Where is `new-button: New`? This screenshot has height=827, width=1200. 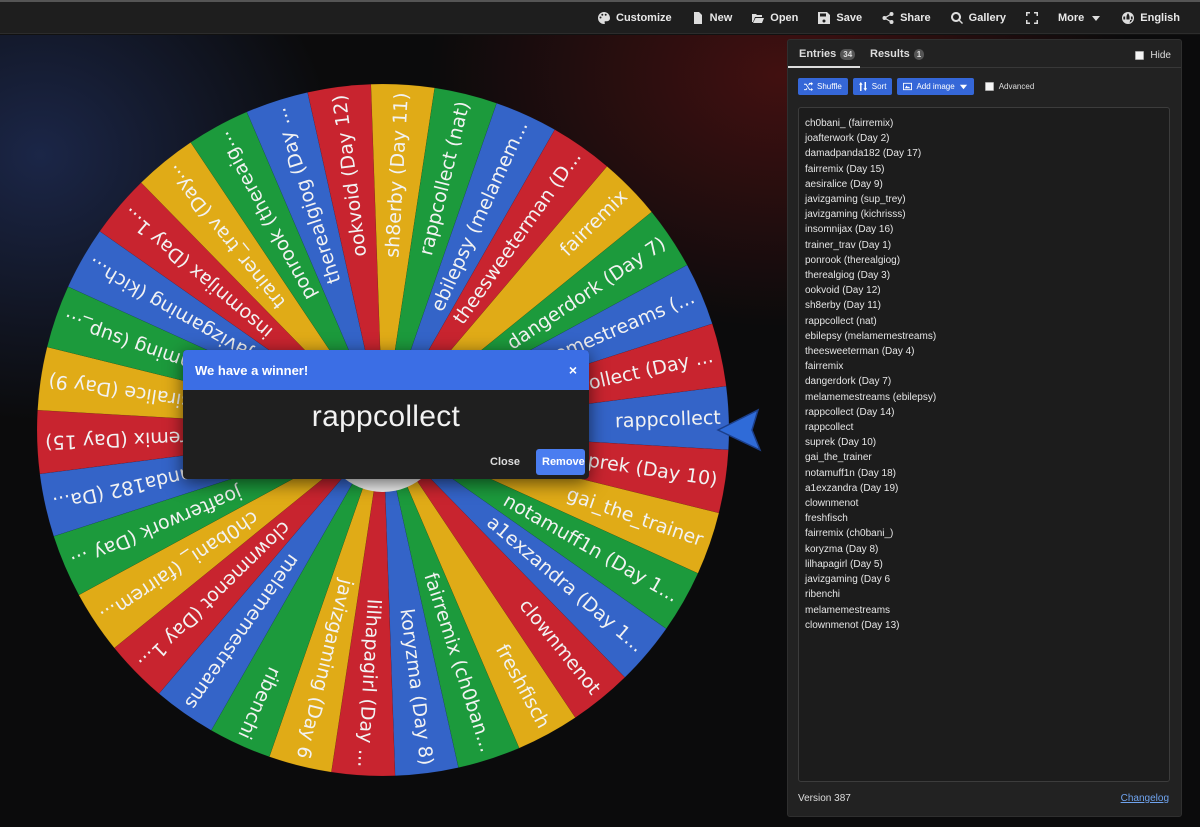 new-button: New is located at coordinates (712, 18).